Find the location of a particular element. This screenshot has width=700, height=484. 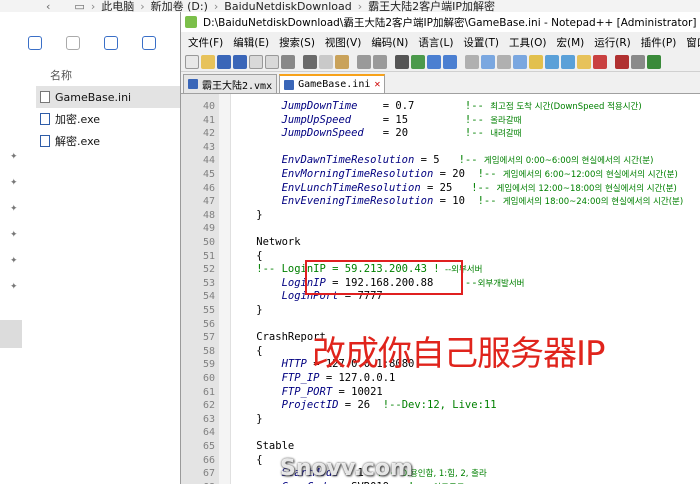

file-name: 加密.exe is located at coordinates (78, 119).